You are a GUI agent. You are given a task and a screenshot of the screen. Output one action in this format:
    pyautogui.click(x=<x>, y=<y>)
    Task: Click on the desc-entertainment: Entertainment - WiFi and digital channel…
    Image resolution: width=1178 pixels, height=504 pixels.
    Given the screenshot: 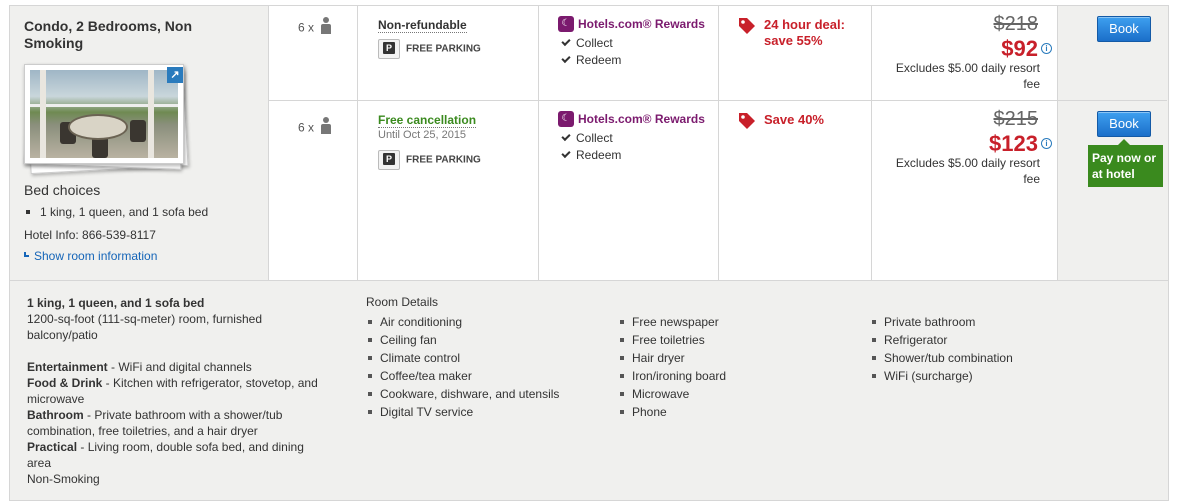 What is the action you would take?
    pyautogui.click(x=177, y=367)
    